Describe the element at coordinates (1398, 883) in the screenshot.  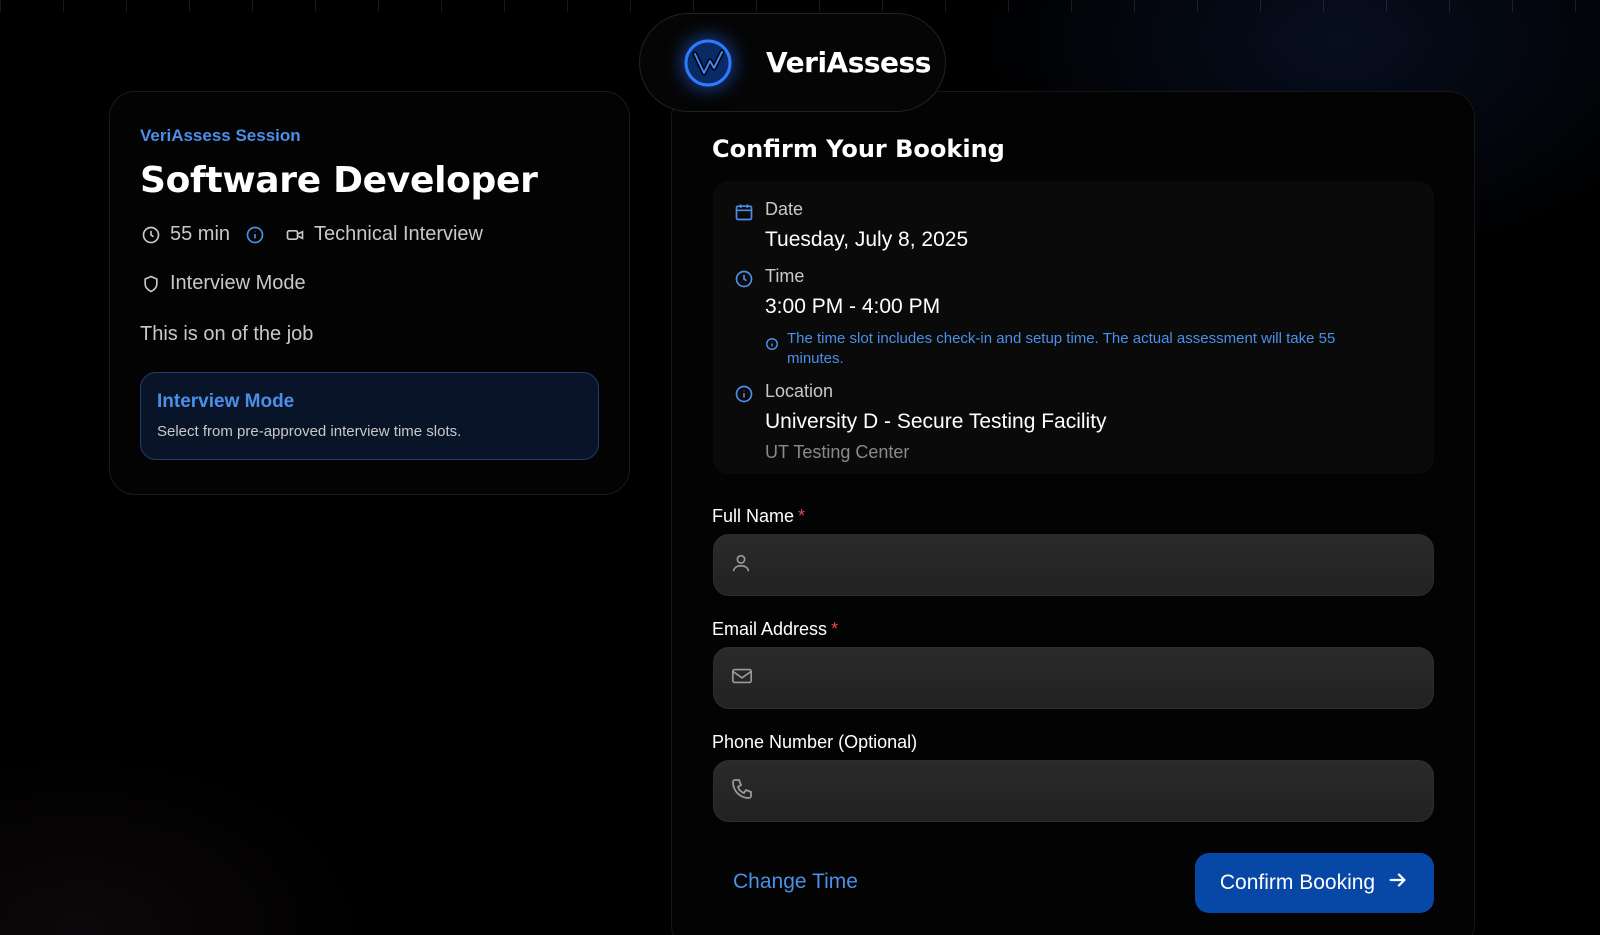
I see `arrow-right-icon` at that location.